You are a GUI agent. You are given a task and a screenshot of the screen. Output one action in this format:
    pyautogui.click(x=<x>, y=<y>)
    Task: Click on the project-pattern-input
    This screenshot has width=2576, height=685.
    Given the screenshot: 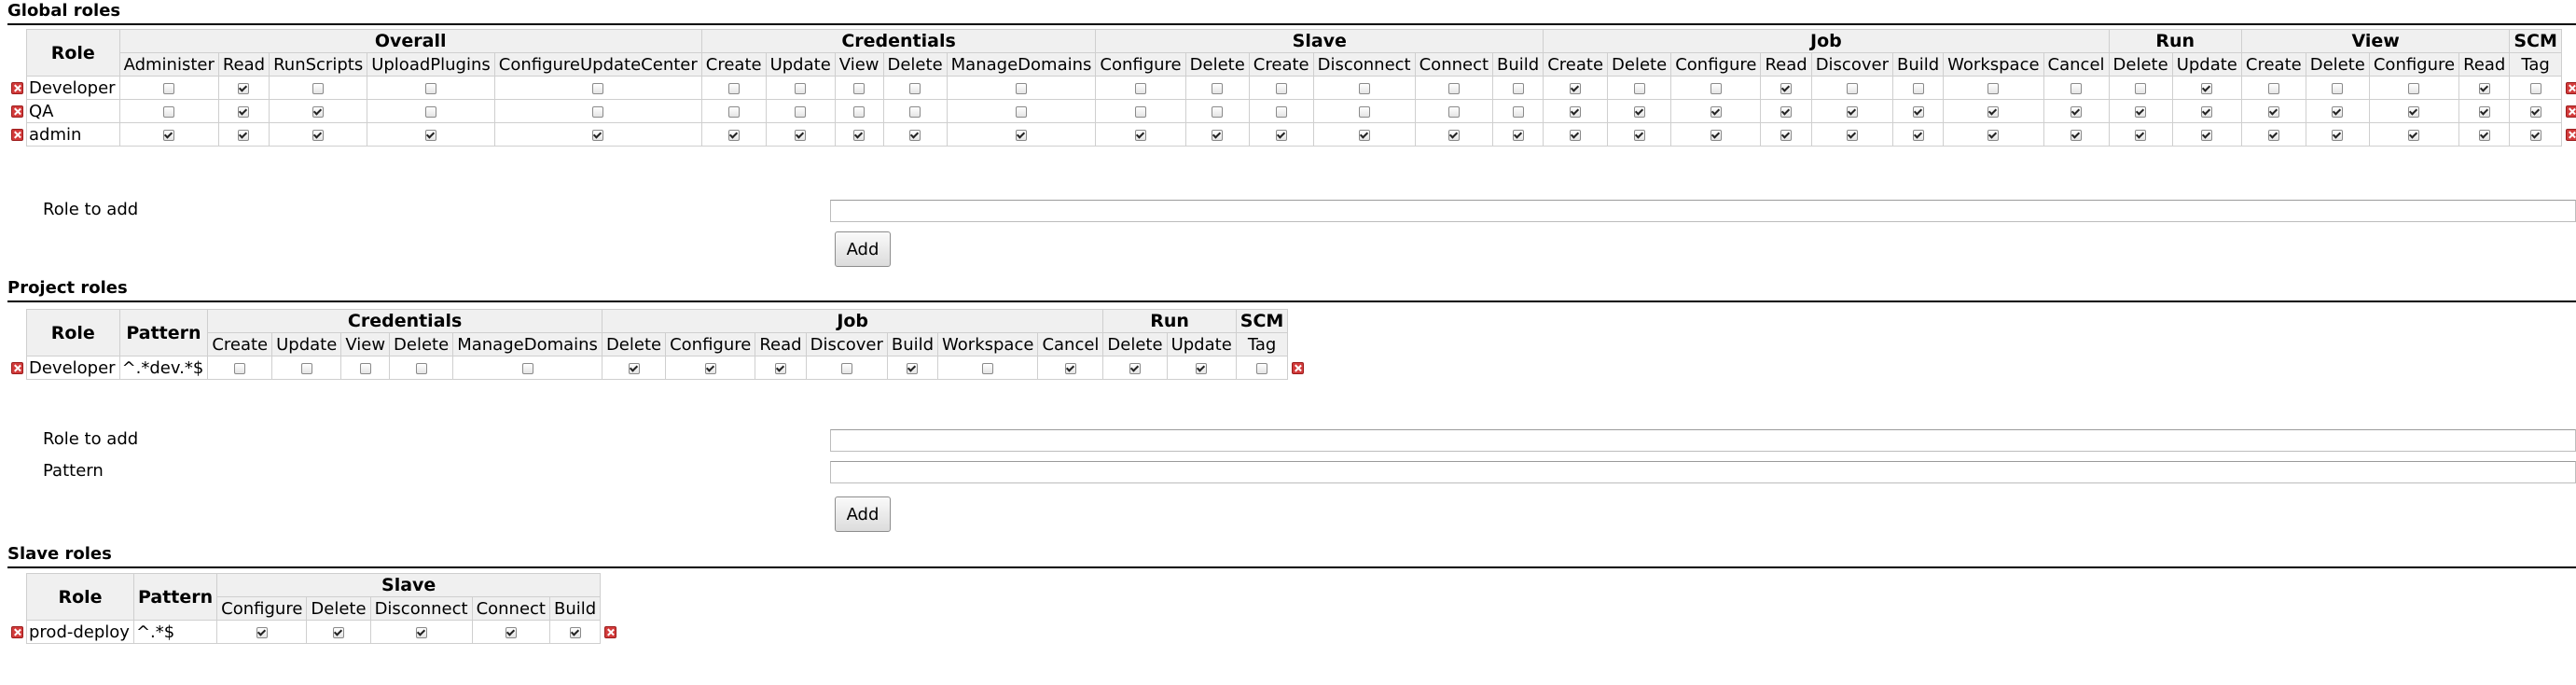 What is the action you would take?
    pyautogui.click(x=1703, y=472)
    